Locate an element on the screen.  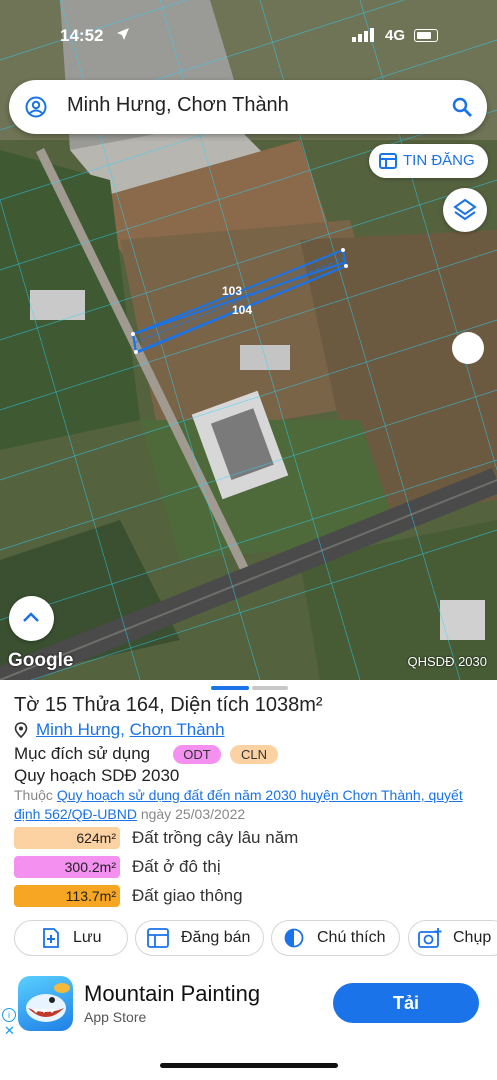
search-icon is located at coordinates (462, 107).